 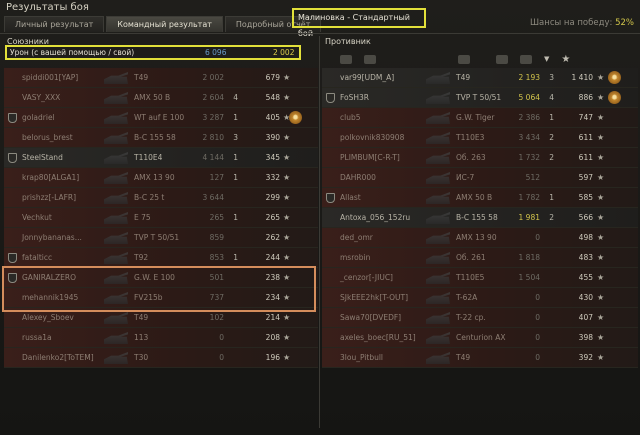 What do you see at coordinates (480, 358) in the screenshot?
I see `player-row: 3lou_Pitbull T49 0 392 ★` at bounding box center [480, 358].